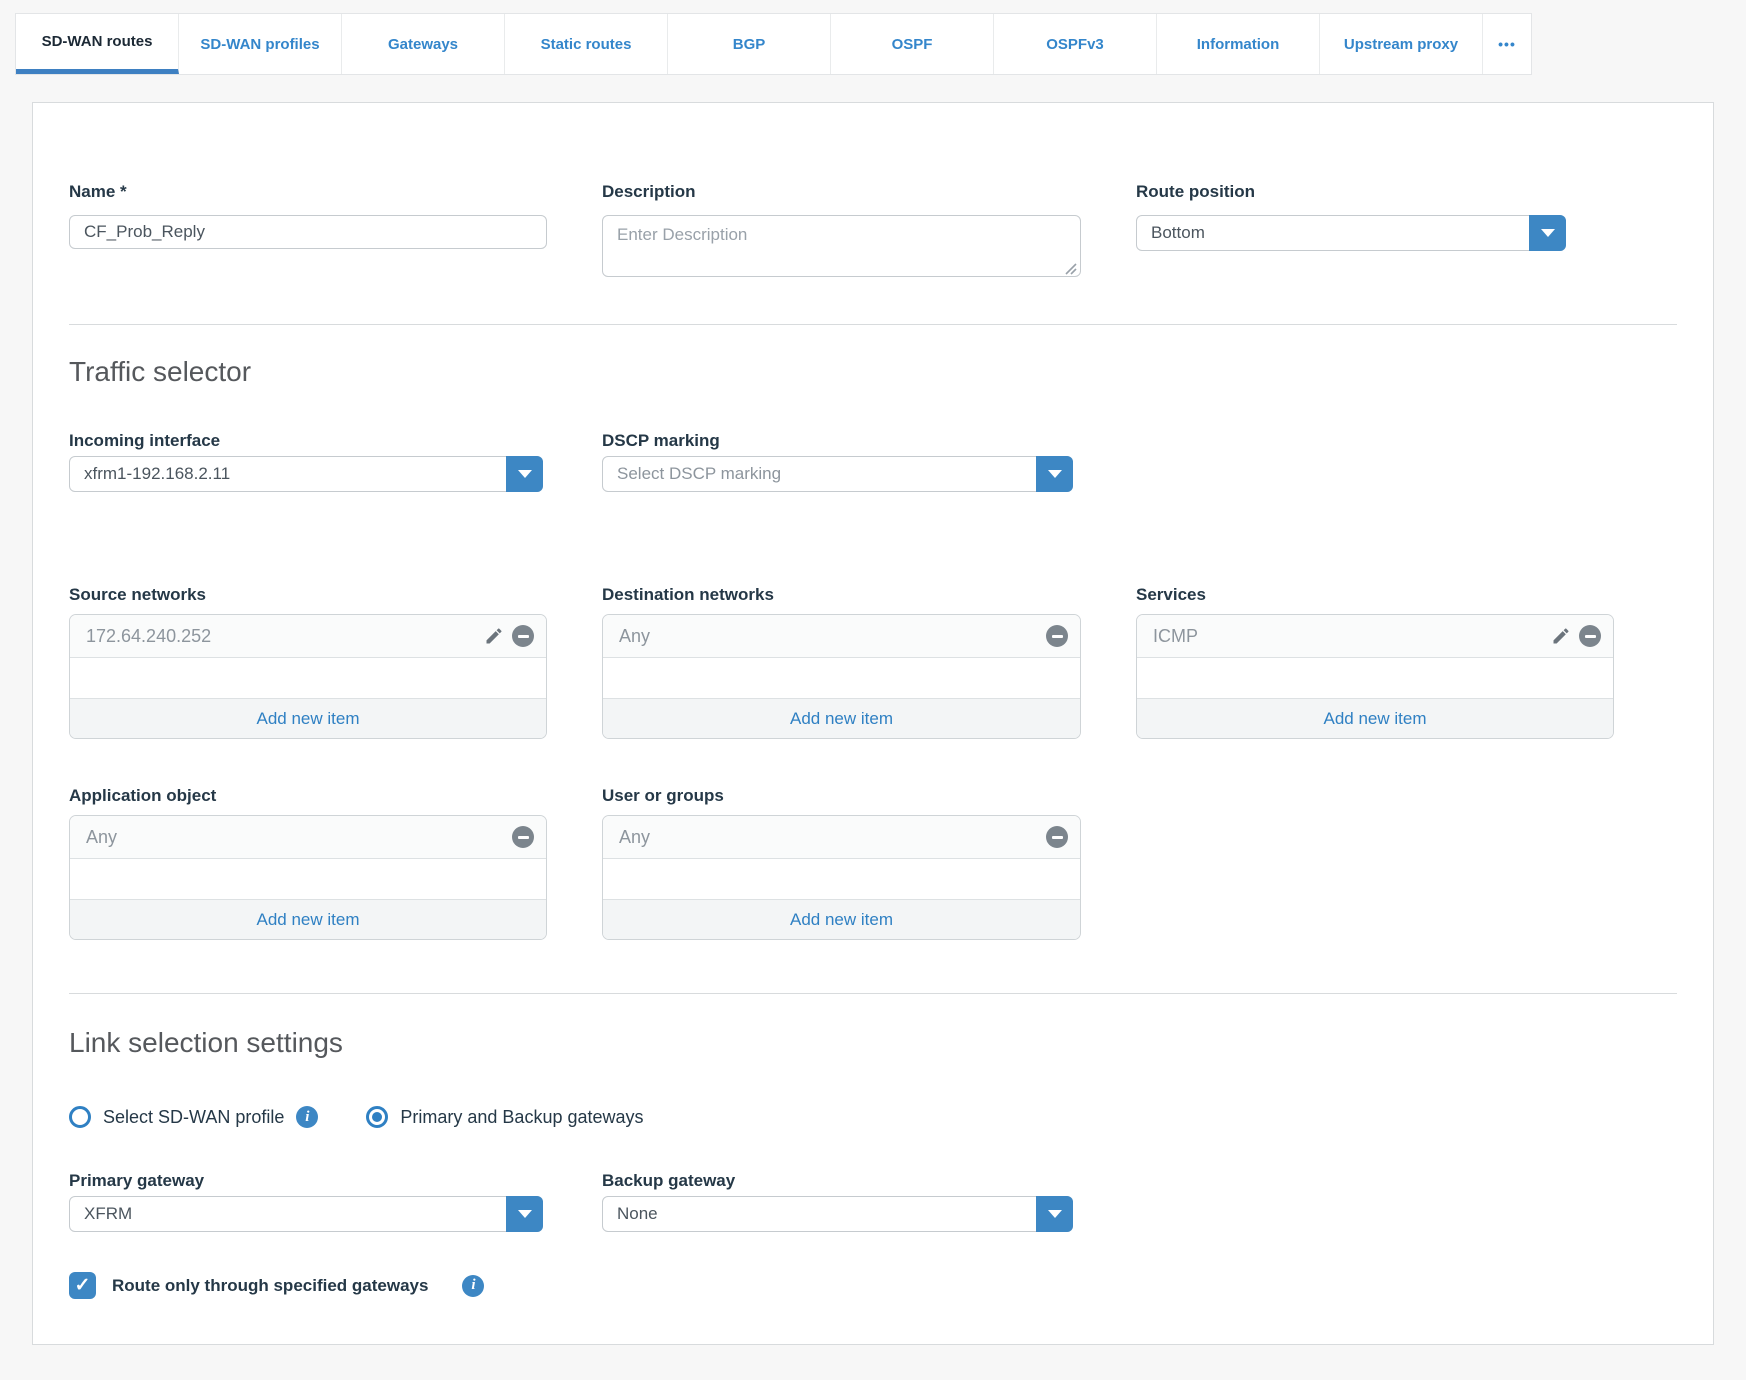 The image size is (1746, 1380). I want to click on link-selection-heading: Link selection settings, so click(206, 1042).